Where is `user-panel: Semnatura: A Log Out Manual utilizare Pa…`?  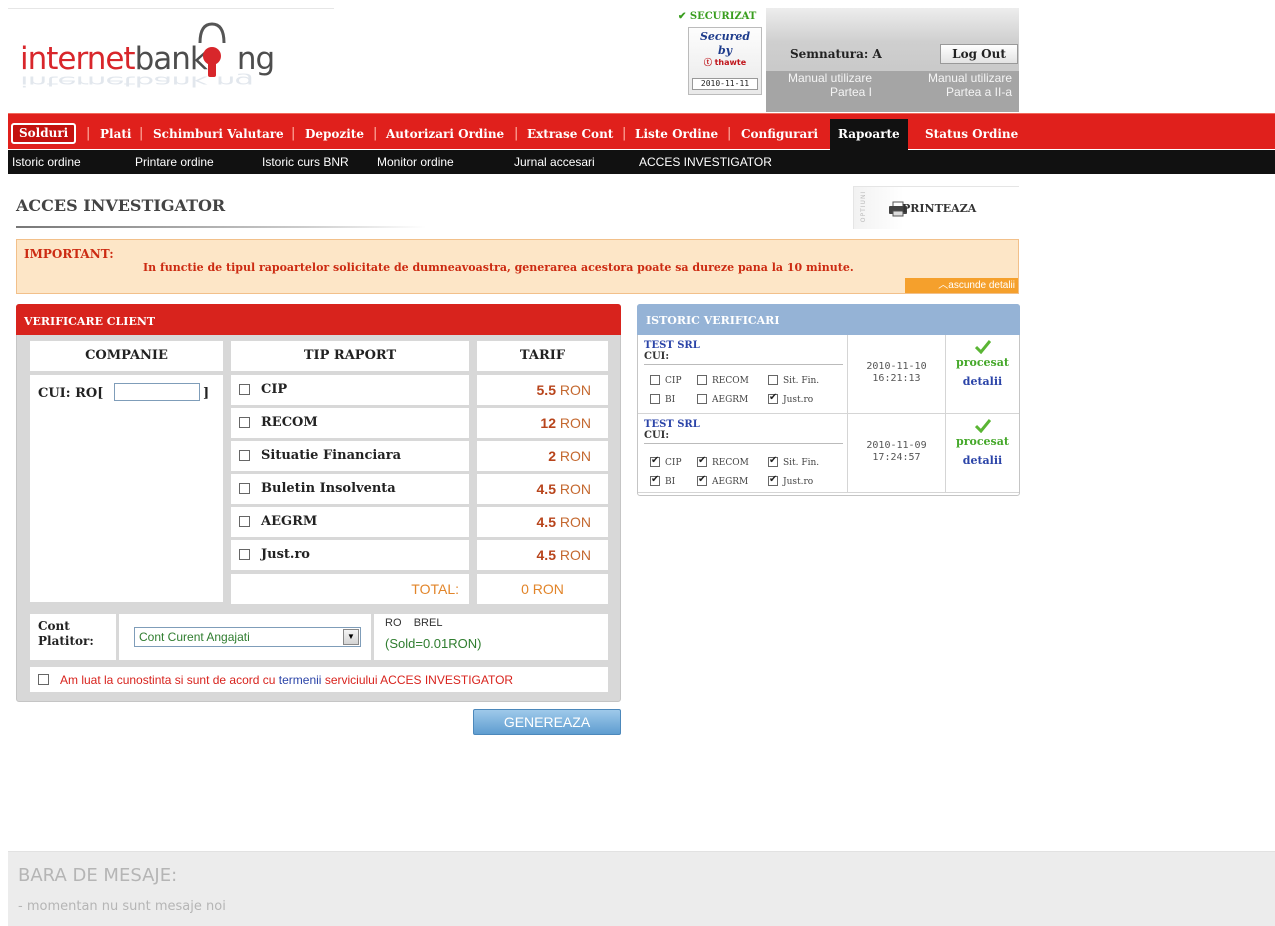
user-panel: Semnatura: A Log Out Manual utilizare Pa… is located at coordinates (892, 60).